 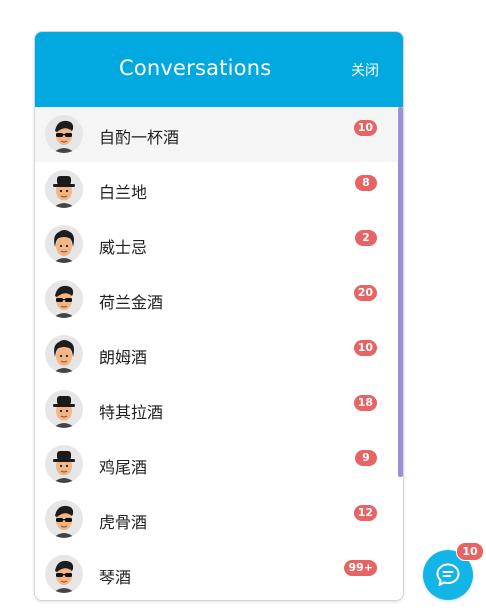 I want to click on panel-header: Conversations 关闭, so click(x=219, y=69).